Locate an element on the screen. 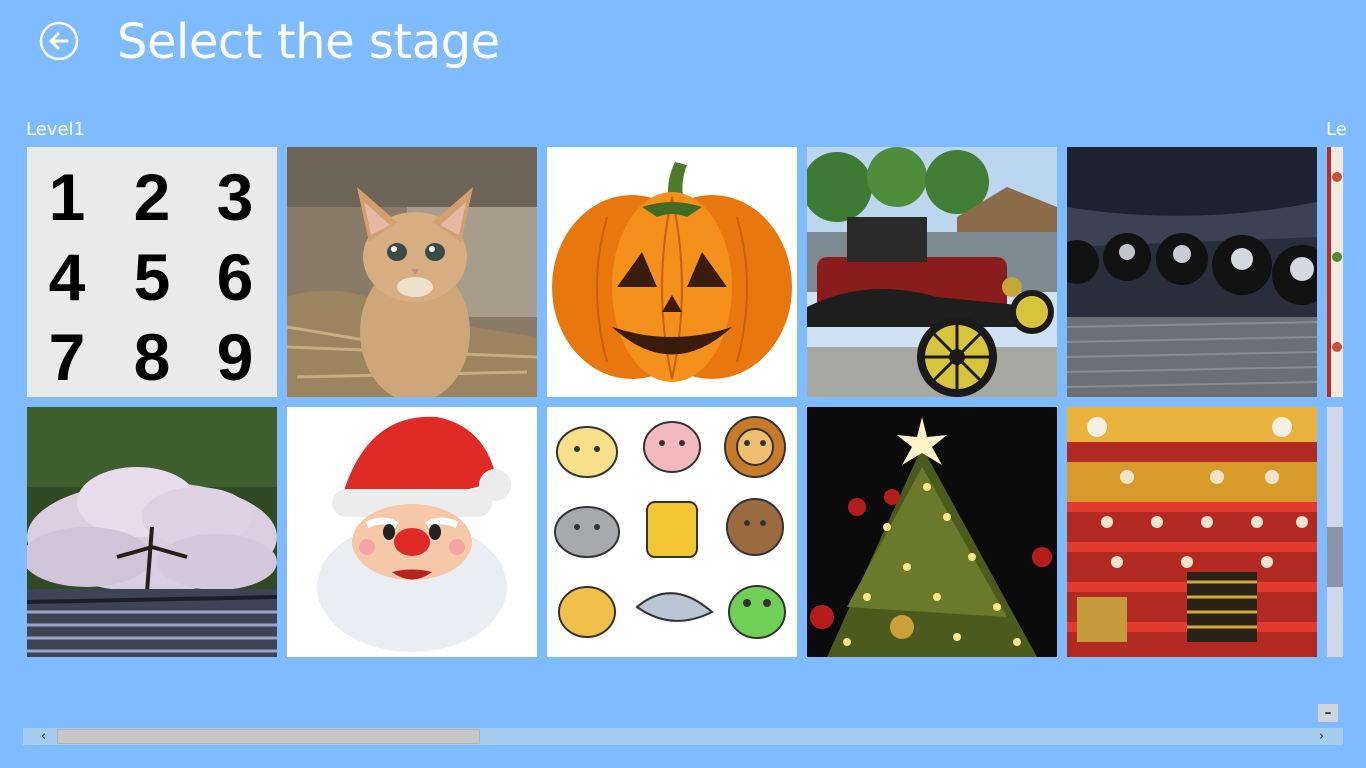  stage-tile-amplifier-knobs is located at coordinates (1192, 272).